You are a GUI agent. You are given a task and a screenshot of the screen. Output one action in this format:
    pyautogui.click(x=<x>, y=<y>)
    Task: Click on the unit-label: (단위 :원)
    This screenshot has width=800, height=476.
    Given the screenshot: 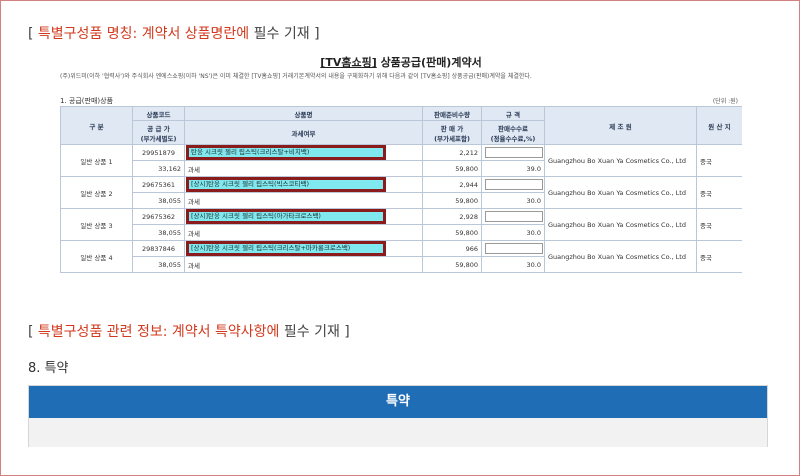 What is the action you would take?
    pyautogui.click(x=725, y=101)
    